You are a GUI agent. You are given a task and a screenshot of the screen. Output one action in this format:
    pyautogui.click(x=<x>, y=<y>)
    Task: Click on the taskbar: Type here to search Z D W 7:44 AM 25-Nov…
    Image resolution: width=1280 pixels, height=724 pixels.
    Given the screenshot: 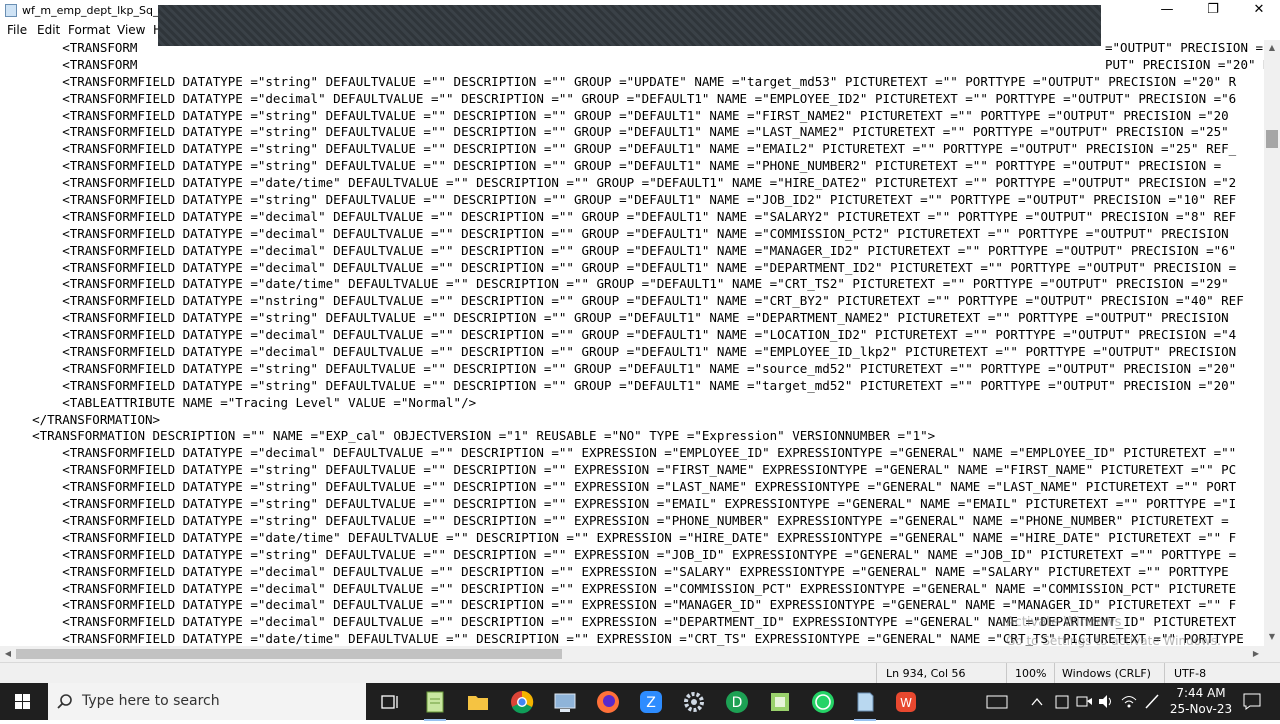 What is the action you would take?
    pyautogui.click(x=640, y=702)
    